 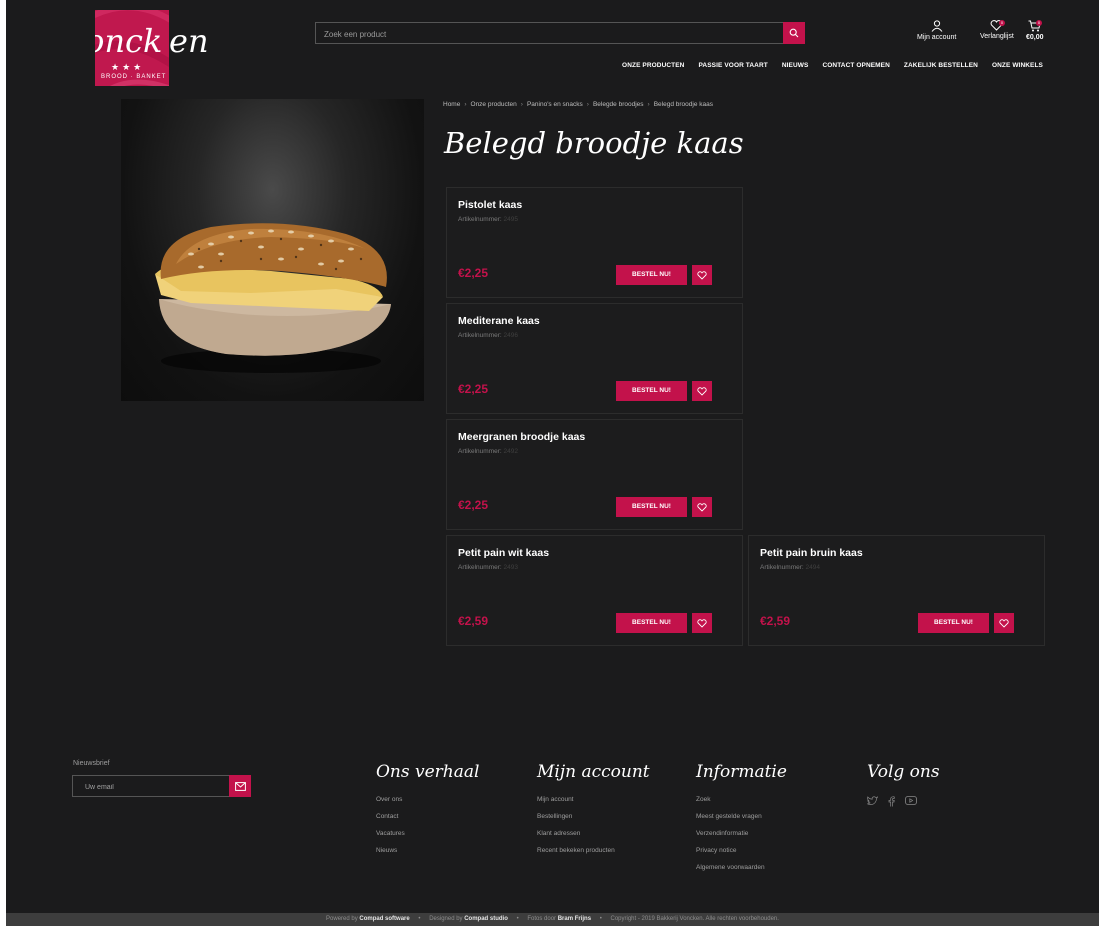 What do you see at coordinates (593, 817) in the screenshot?
I see `footer-link: Bestellingen` at bounding box center [593, 817].